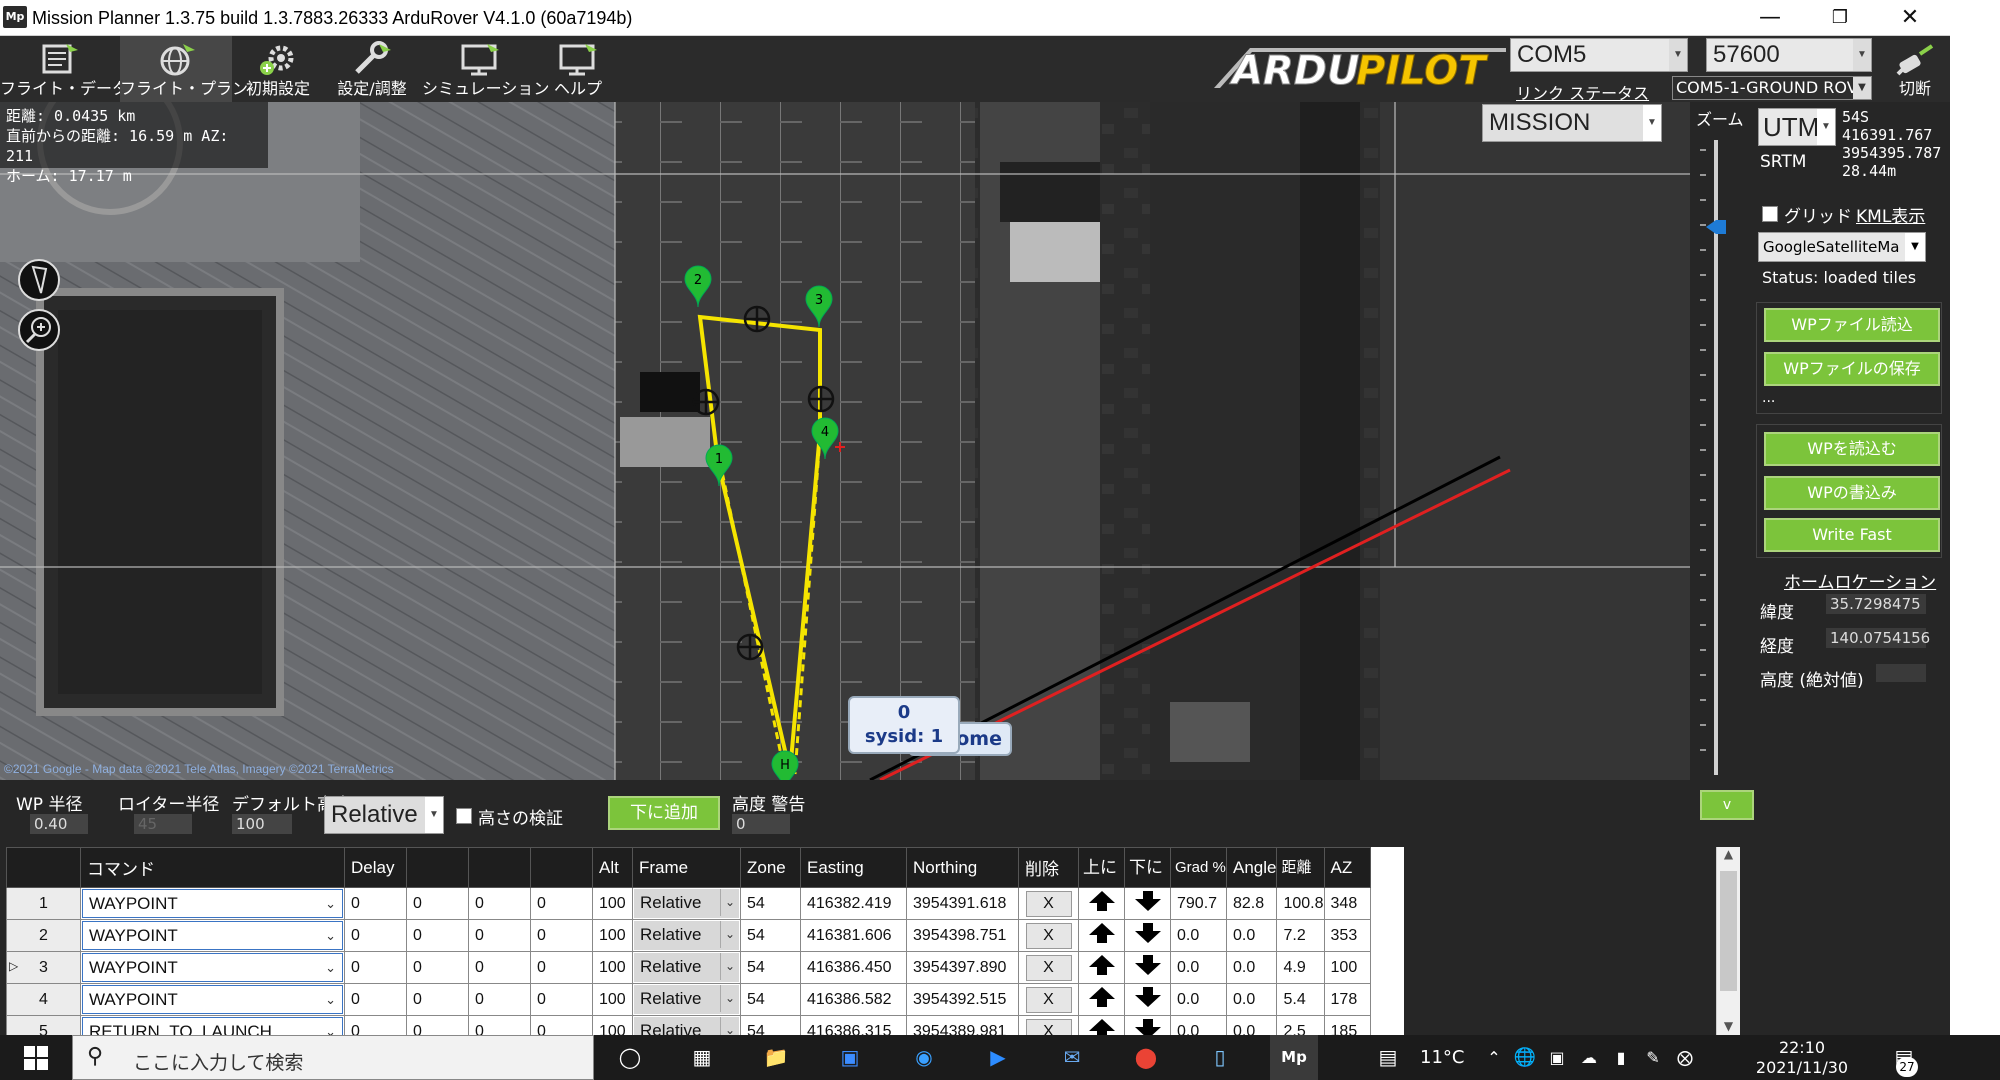 Image resolution: width=2000 pixels, height=1080 pixels. I want to click on compass-icon, so click(39, 280).